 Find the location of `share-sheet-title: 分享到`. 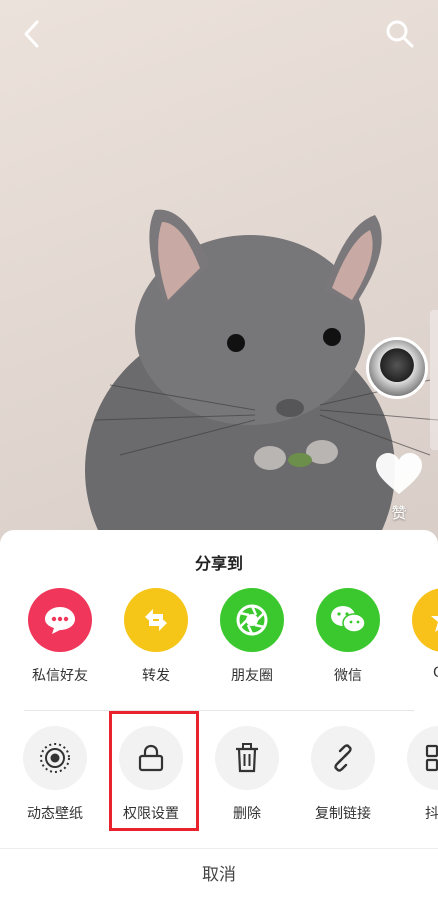

share-sheet-title: 分享到 is located at coordinates (218, 563).